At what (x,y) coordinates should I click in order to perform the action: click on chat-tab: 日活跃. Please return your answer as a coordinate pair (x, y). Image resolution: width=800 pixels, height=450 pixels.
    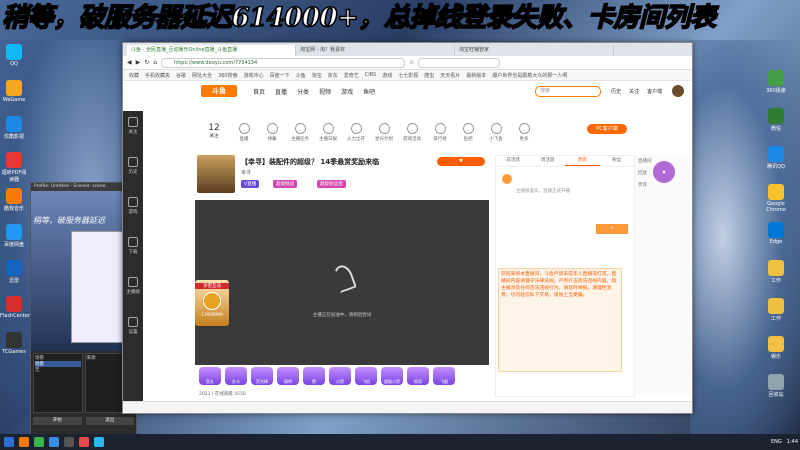
    Looking at the image, I should click on (513, 161).